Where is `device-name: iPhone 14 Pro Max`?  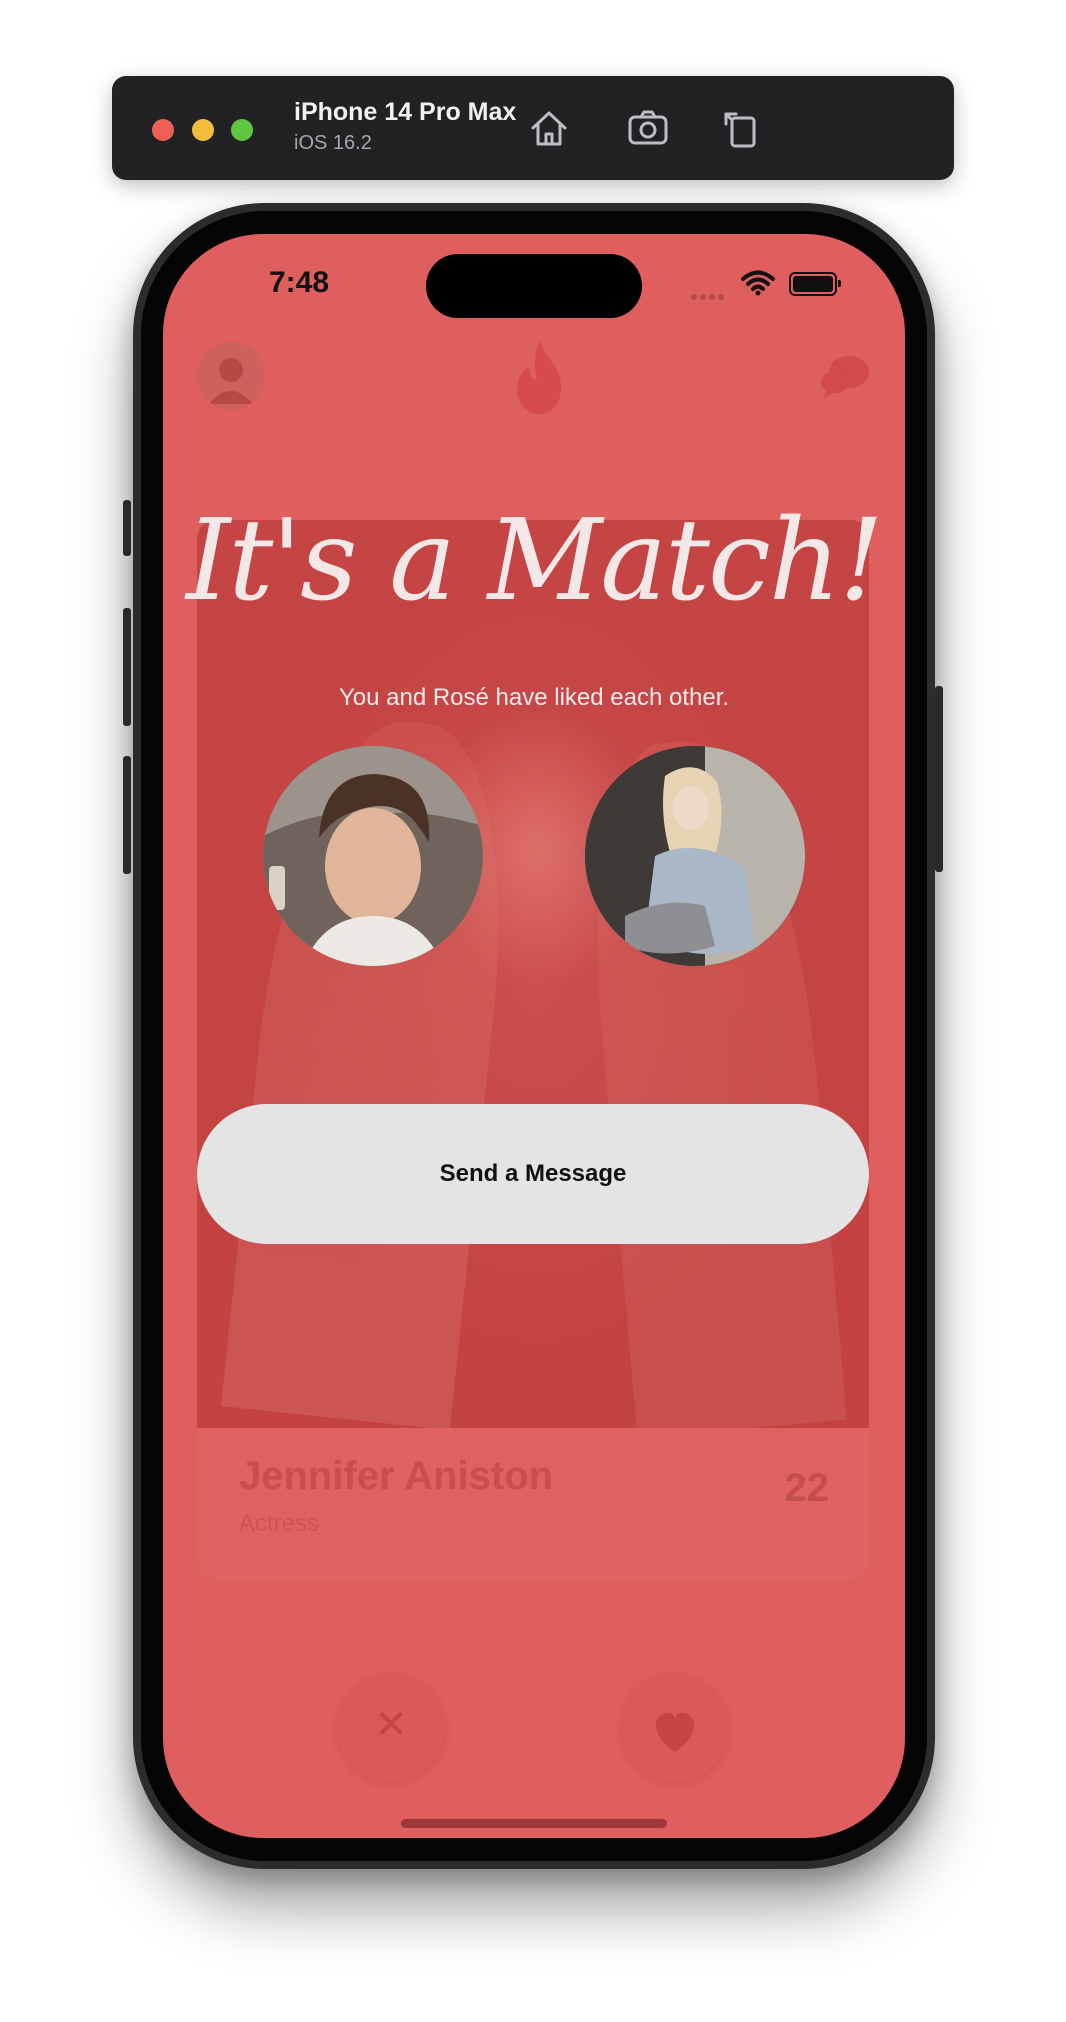
device-name: iPhone 14 Pro Max is located at coordinates (405, 112).